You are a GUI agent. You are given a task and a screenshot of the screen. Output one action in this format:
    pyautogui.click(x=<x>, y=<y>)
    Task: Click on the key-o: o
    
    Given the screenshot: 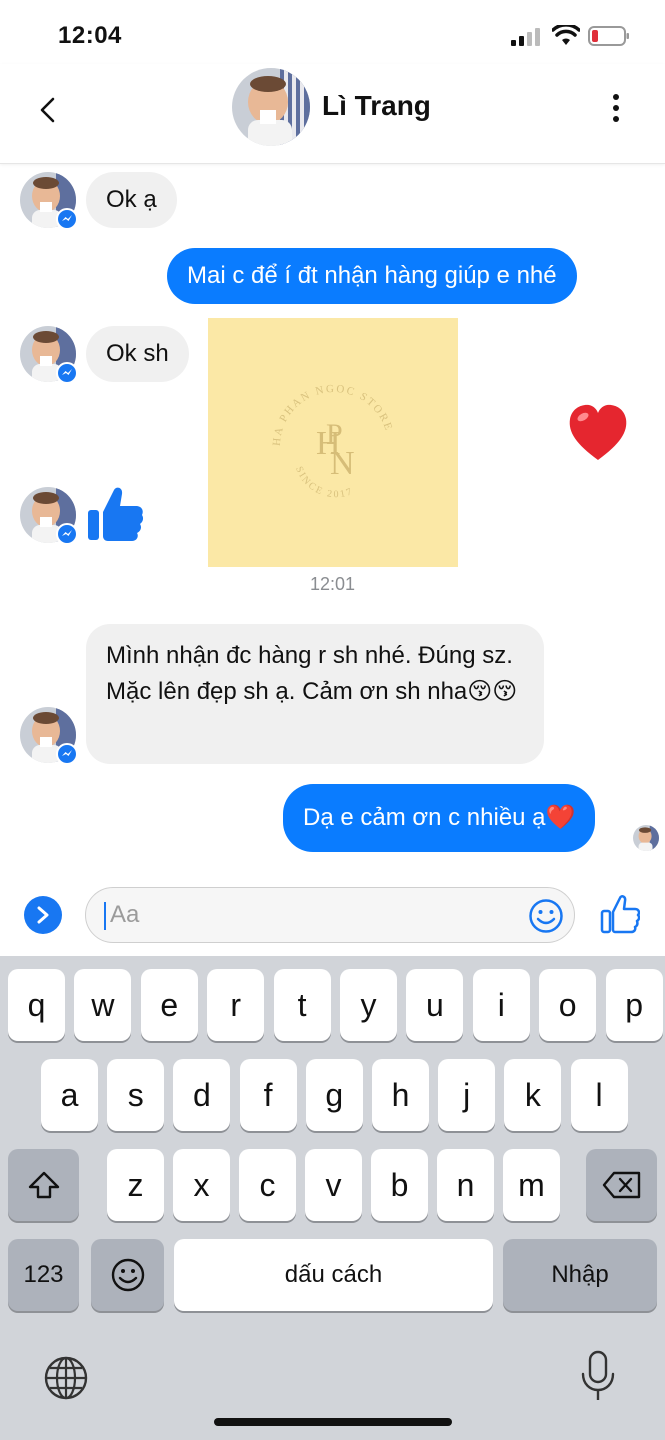 What is the action you would take?
    pyautogui.click(x=568, y=1005)
    